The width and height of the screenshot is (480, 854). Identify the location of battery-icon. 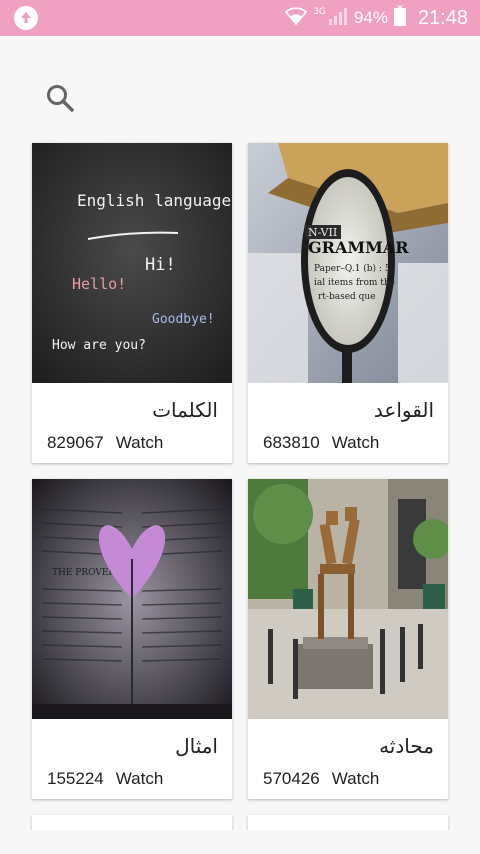
(399, 18).